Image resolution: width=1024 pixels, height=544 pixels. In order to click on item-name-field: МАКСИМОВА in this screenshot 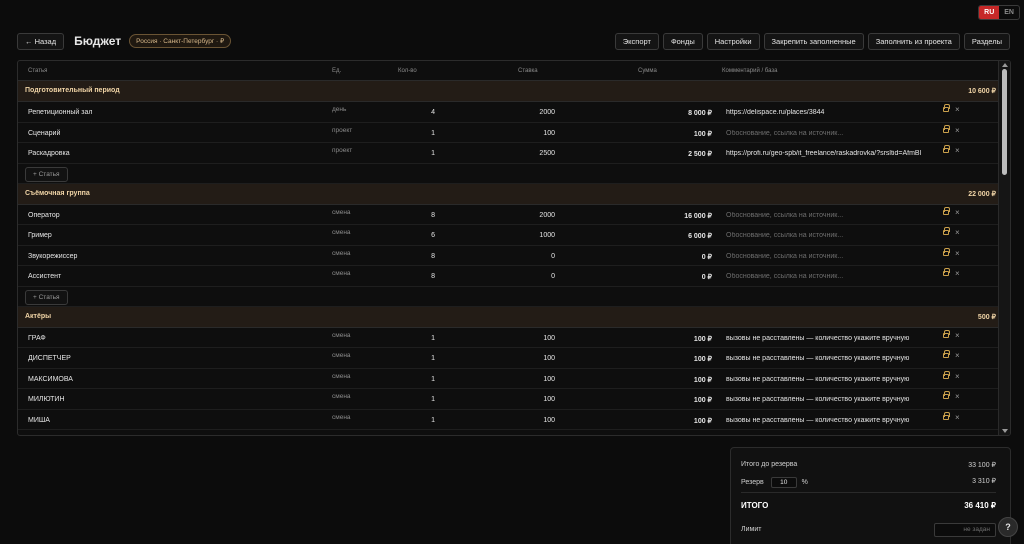, I will do `click(50, 379)`.